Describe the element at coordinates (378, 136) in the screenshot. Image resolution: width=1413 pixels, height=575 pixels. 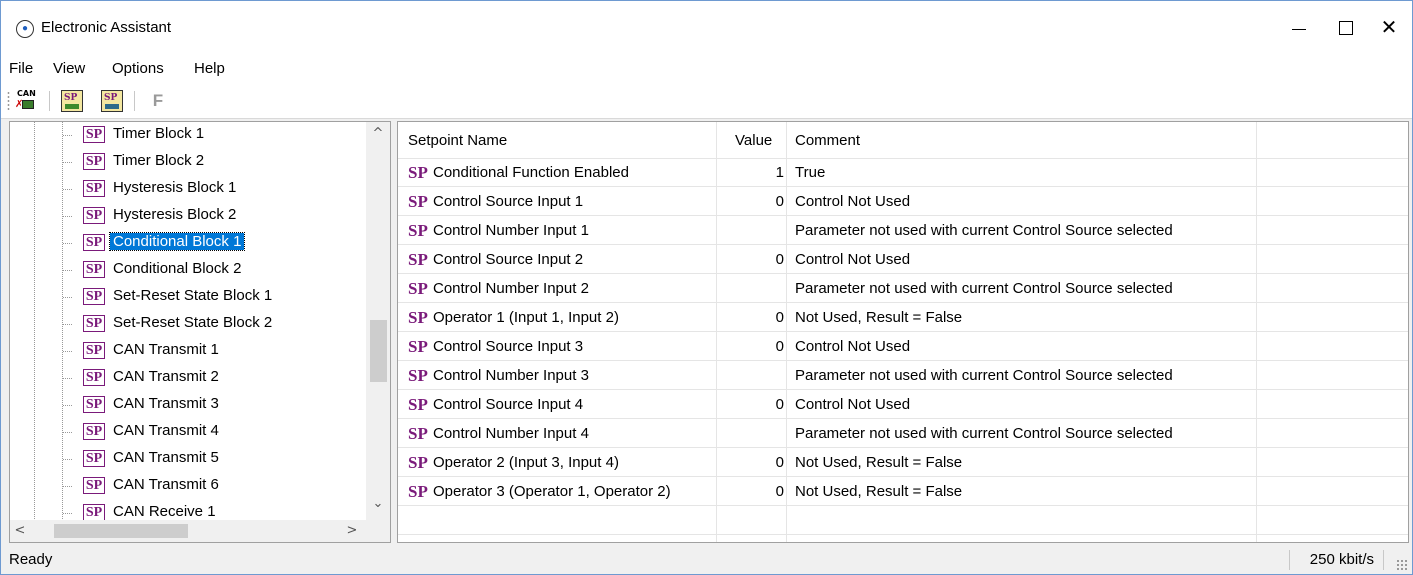
I see `scroll-up-icon: ^` at that location.